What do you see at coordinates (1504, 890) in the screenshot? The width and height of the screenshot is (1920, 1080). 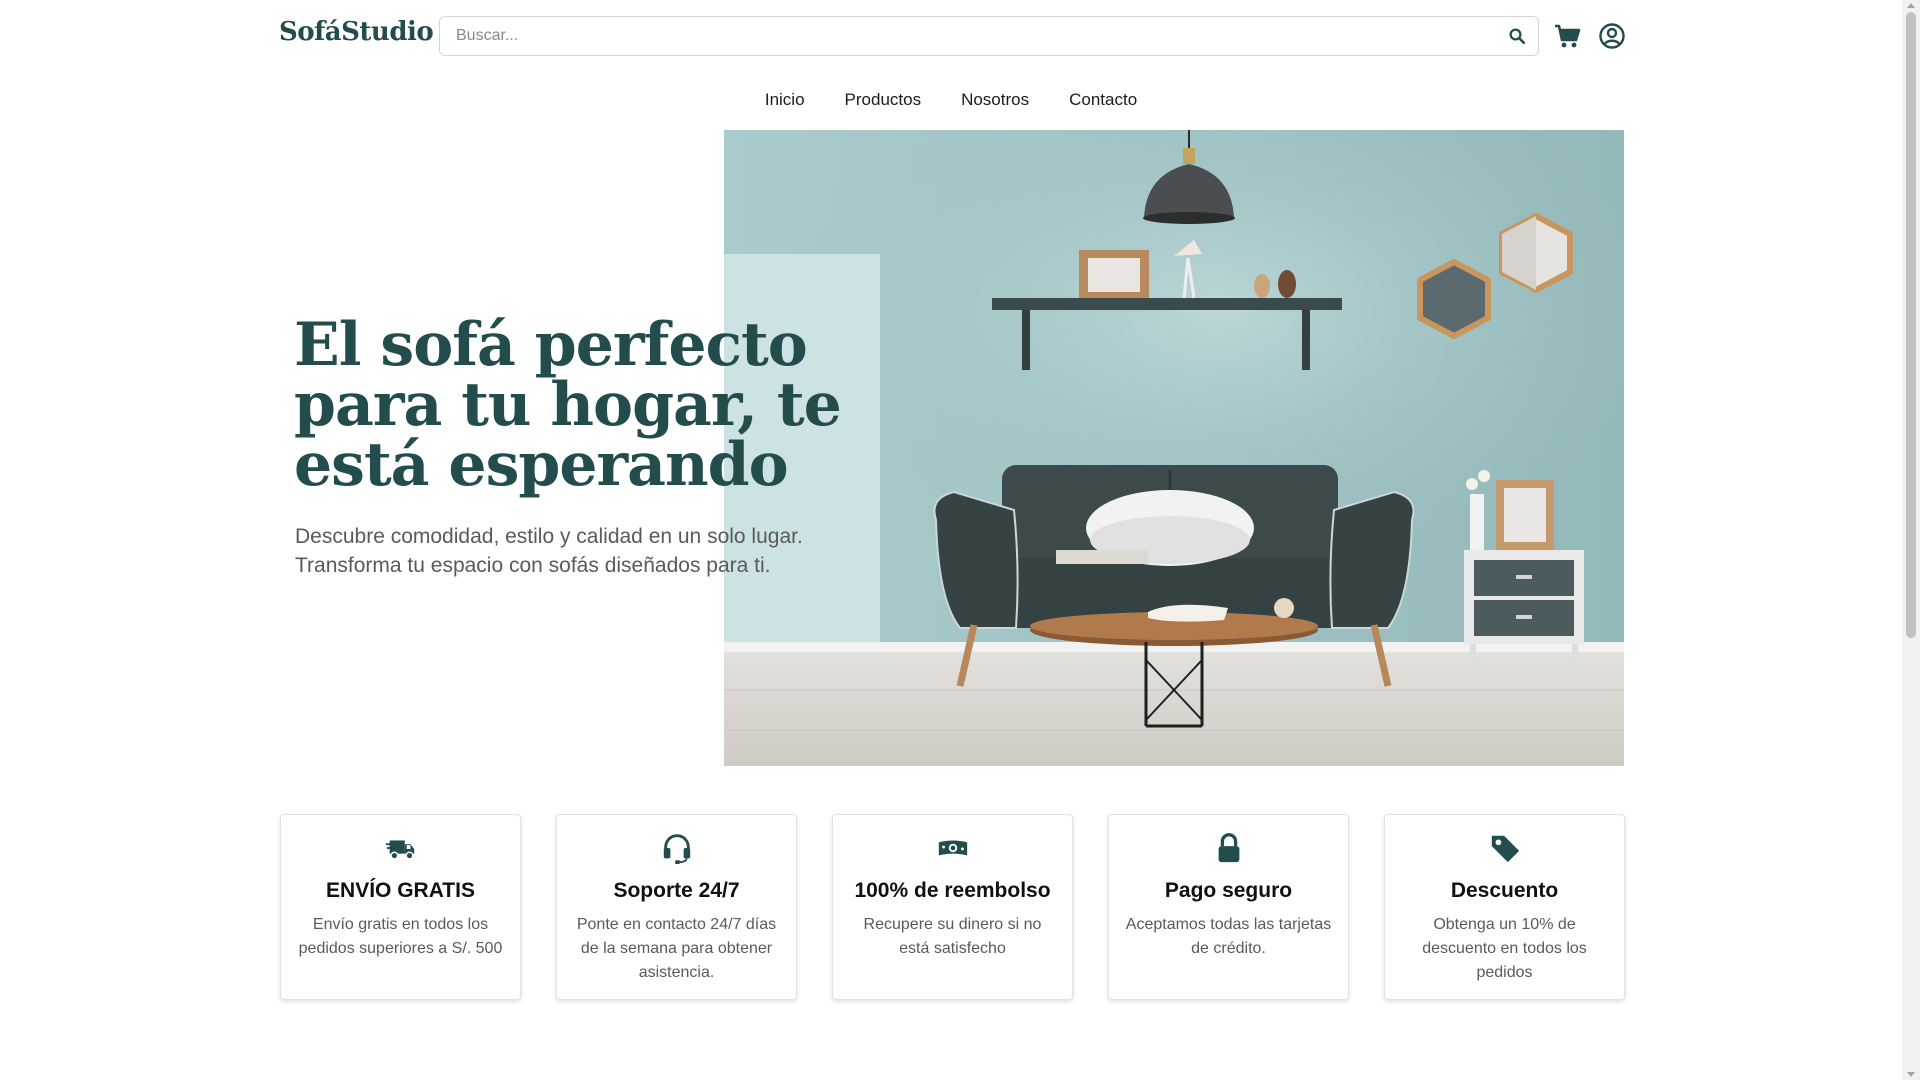 I see `feature-title: Descuento` at bounding box center [1504, 890].